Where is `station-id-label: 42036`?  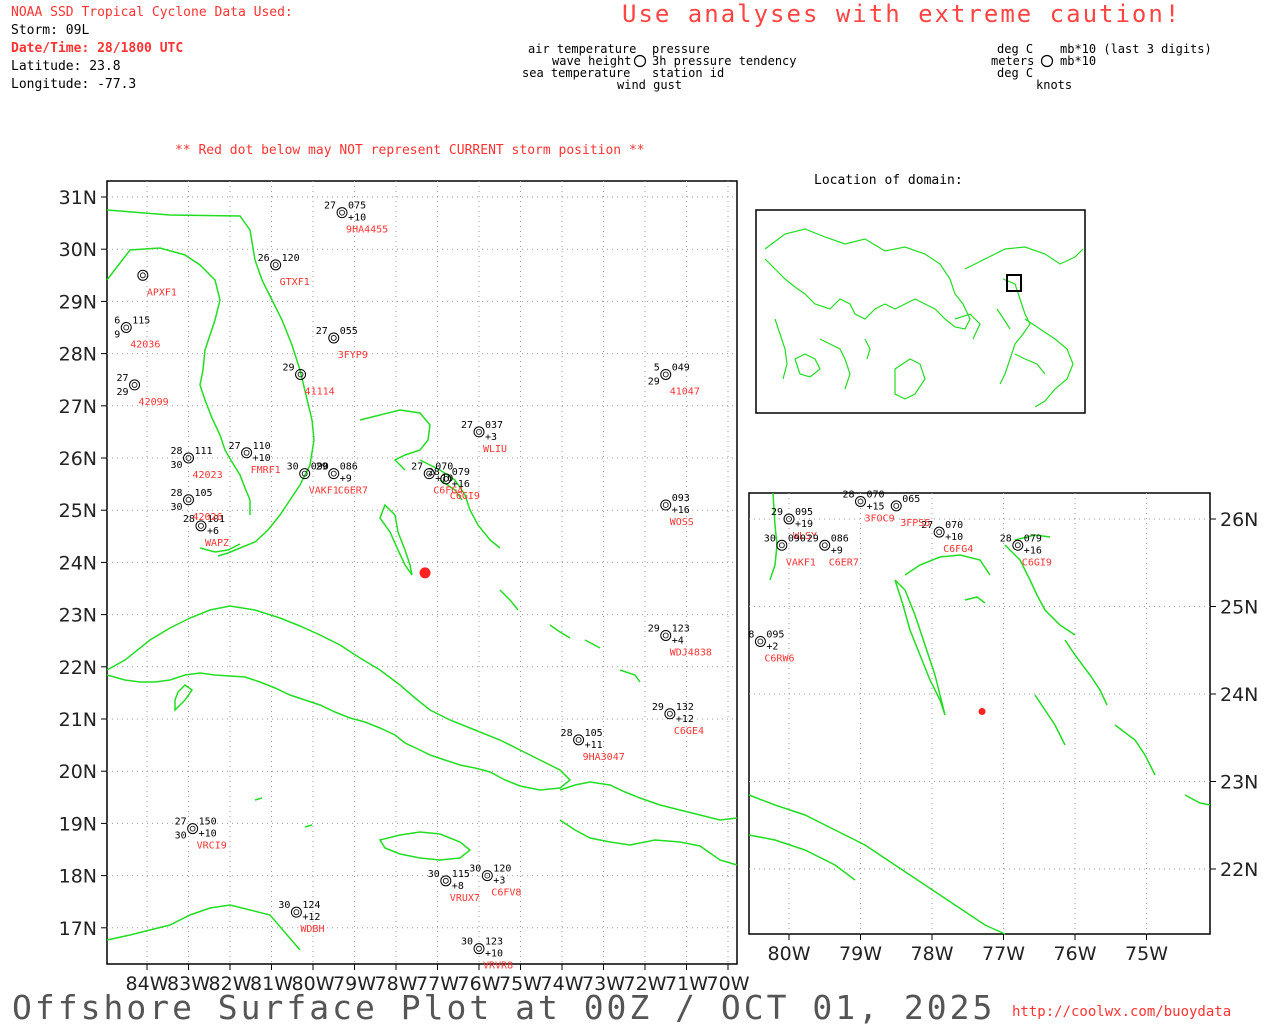 station-id-label: 42036 is located at coordinates (145, 345).